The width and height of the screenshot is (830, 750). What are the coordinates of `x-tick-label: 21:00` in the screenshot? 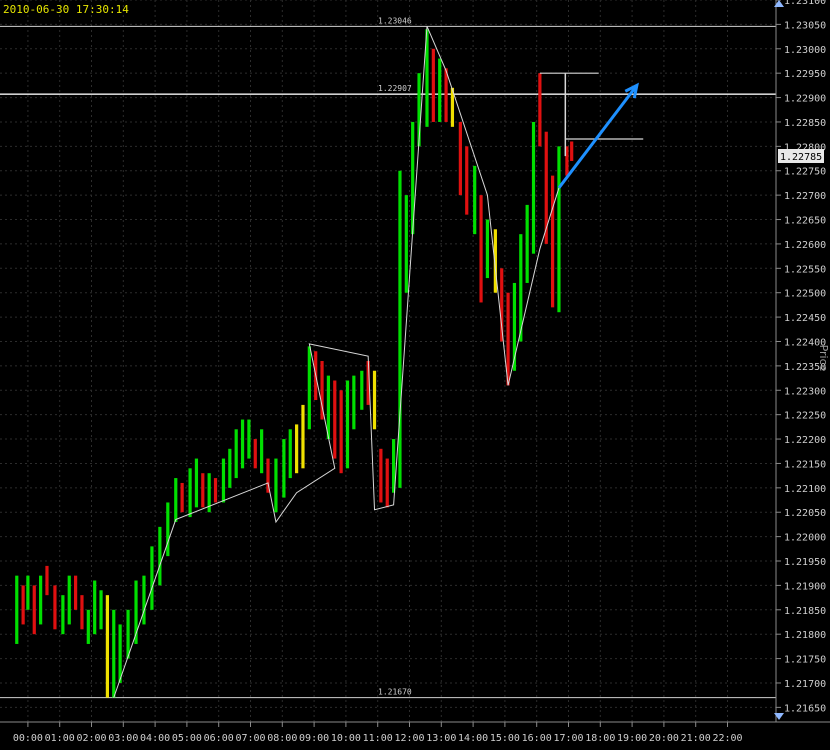 It's located at (696, 738).